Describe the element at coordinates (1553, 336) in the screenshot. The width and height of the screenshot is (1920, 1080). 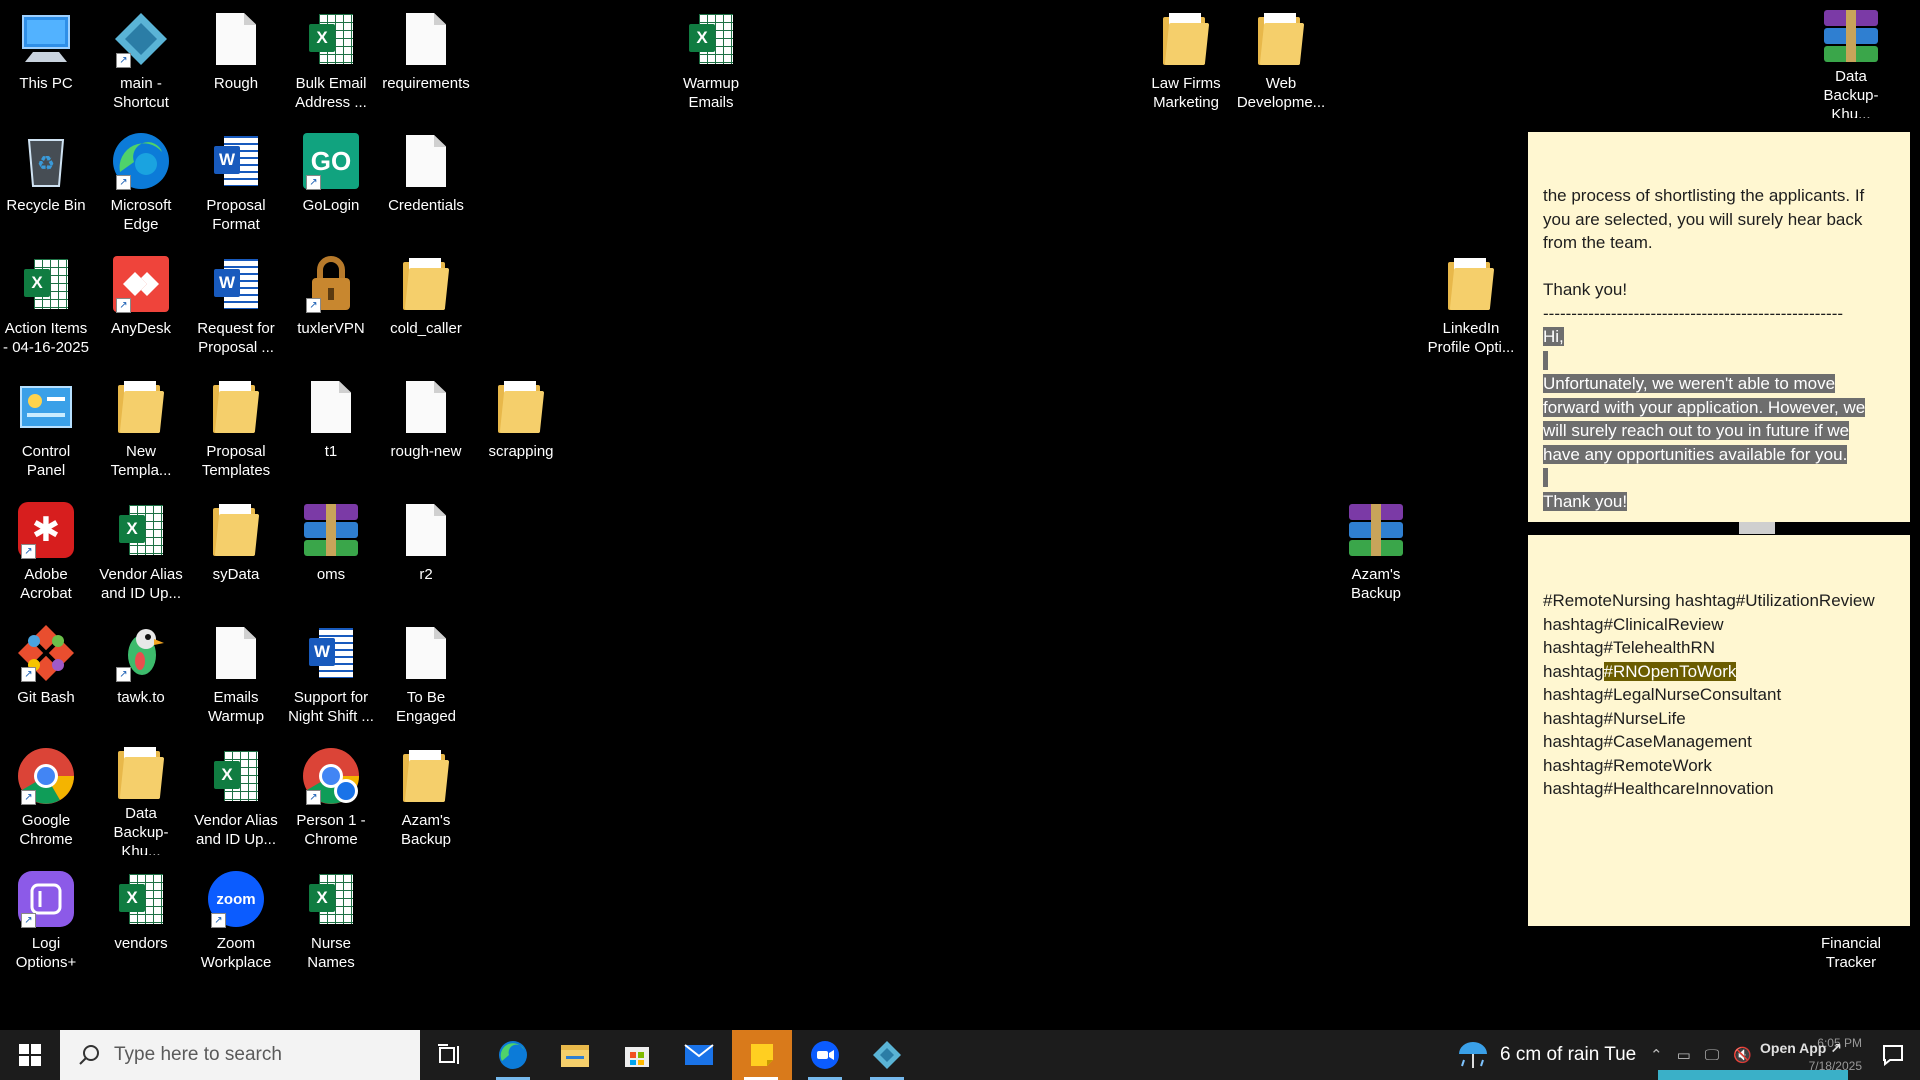
I see `note1-selected-hi: Hi,` at that location.